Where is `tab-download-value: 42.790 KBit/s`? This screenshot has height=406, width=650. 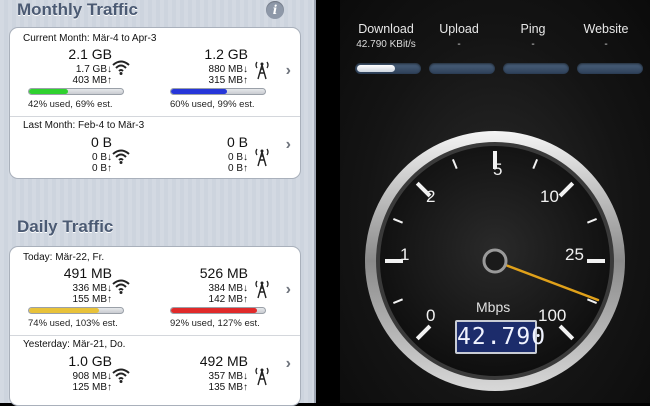 tab-download-value: 42.790 KBit/s is located at coordinates (386, 44).